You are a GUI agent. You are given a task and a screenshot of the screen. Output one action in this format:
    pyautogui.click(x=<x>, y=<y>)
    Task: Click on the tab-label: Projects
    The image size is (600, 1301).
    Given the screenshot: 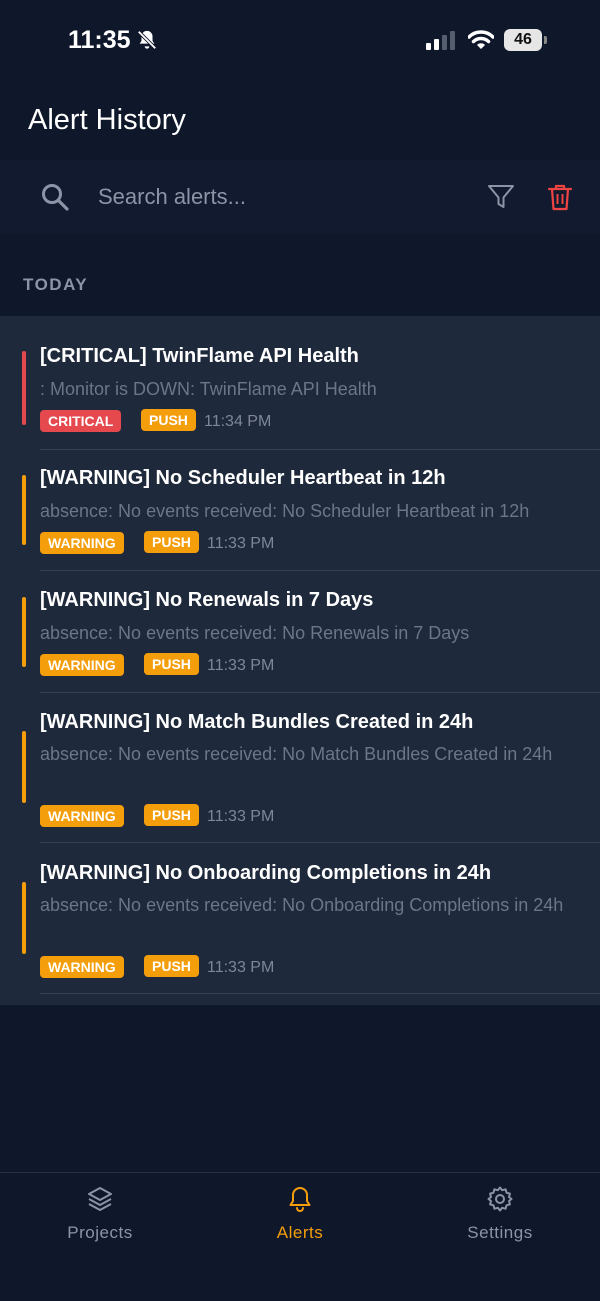 What is the action you would take?
    pyautogui.click(x=100, y=1232)
    